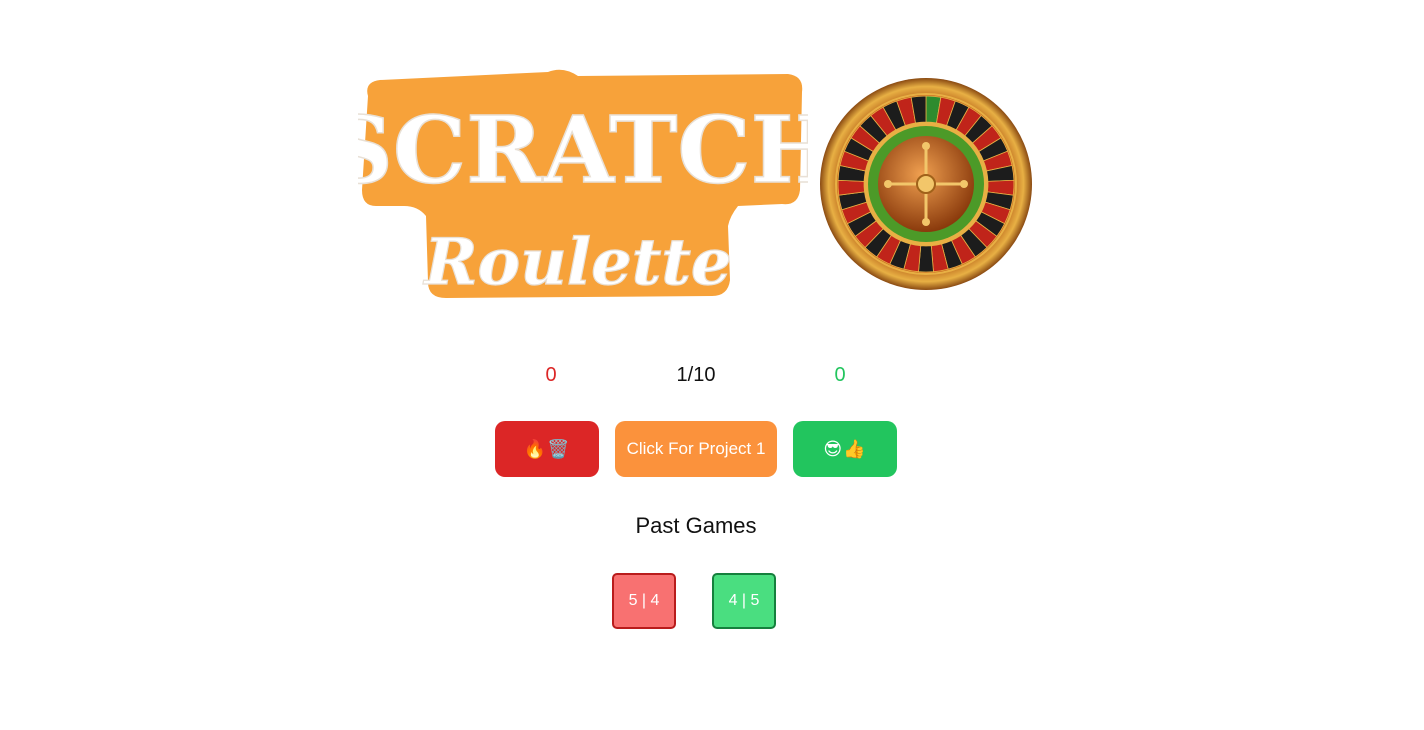 The image size is (1424, 730). I want to click on bad-count: 0, so click(551, 375).